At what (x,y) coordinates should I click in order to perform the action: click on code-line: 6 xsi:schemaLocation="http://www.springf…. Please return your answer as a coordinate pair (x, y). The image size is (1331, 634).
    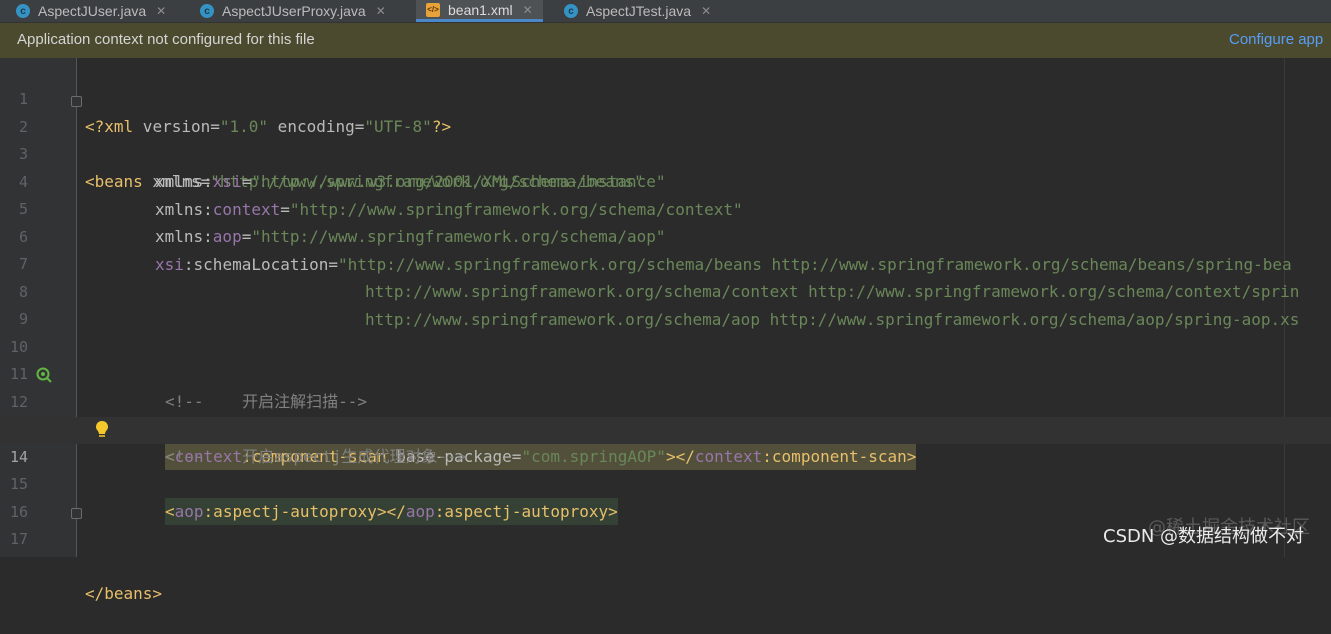
    Looking at the image, I should click on (665, 235).